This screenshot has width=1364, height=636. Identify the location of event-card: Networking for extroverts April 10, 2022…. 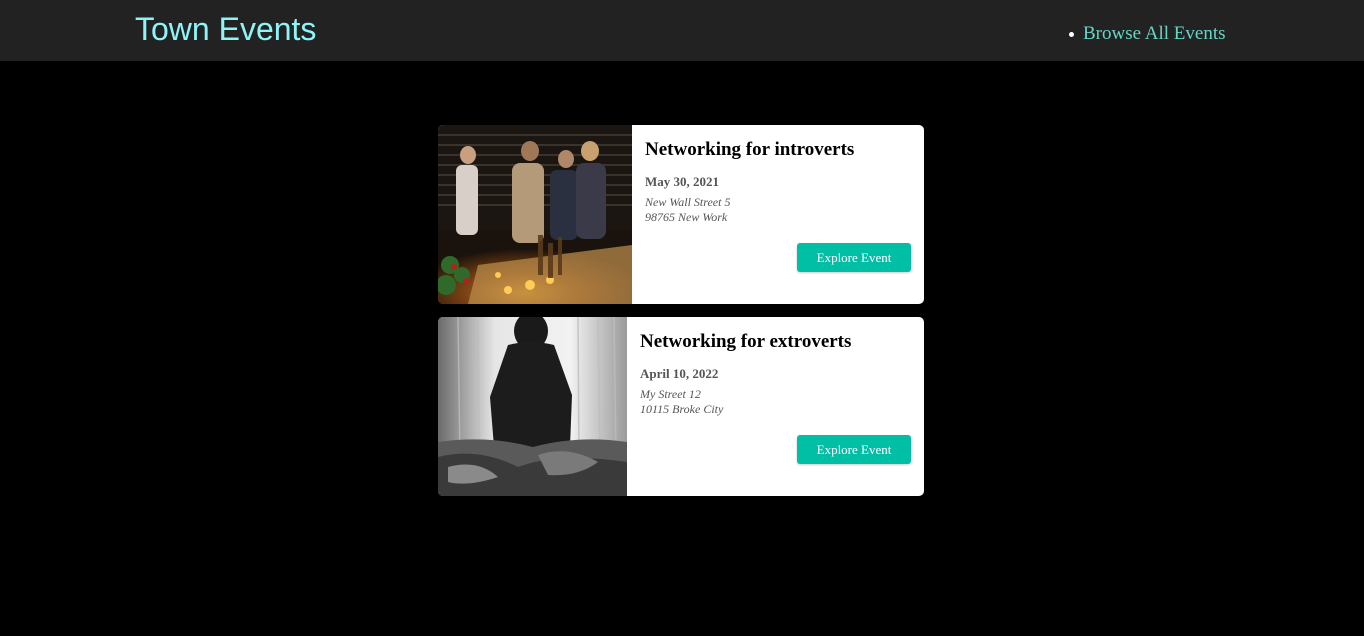
(681, 406).